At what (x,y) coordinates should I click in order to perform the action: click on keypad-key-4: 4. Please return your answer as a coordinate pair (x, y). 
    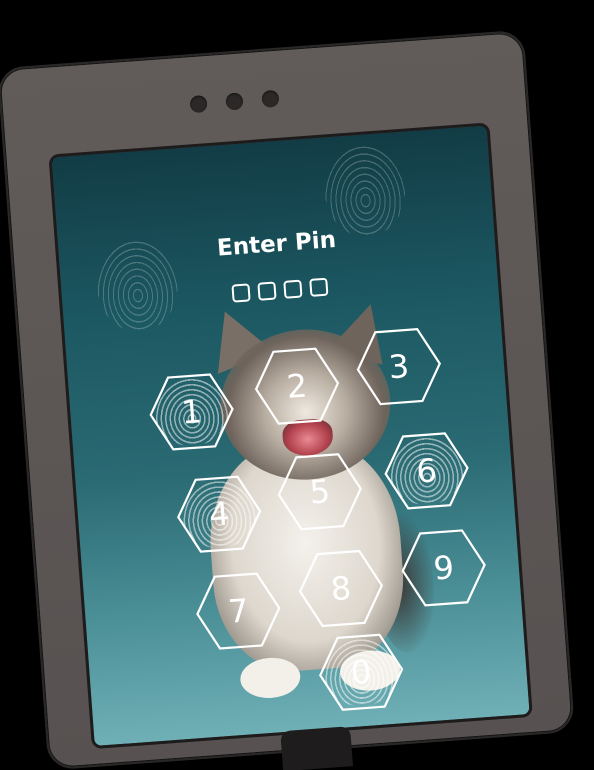
    Looking at the image, I should click on (219, 514).